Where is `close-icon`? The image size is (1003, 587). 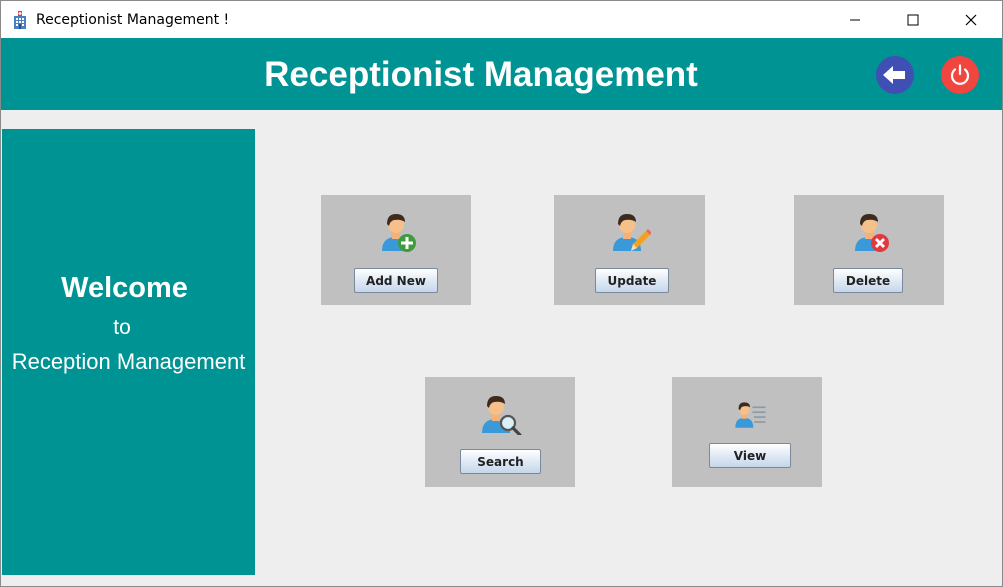 close-icon is located at coordinates (971, 19).